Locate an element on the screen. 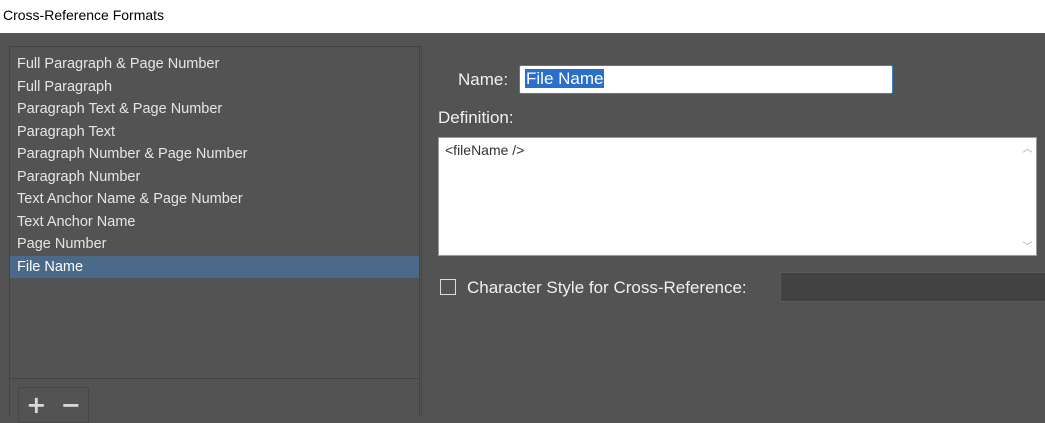 Image resolution: width=1045 pixels, height=423 pixels. format-list-item: Paragraph Number is located at coordinates (214, 177).